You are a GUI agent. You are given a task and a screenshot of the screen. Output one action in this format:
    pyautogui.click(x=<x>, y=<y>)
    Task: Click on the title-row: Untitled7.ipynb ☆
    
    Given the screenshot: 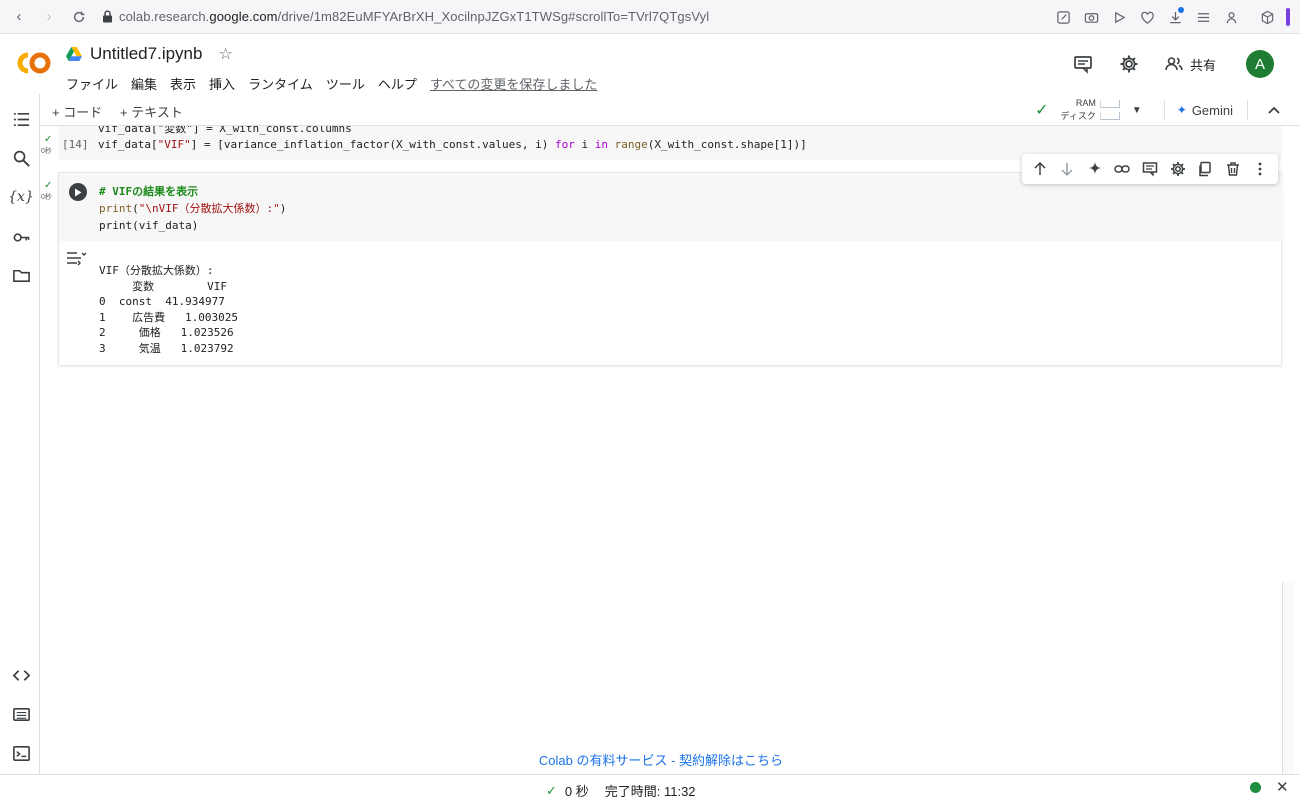 What is the action you would take?
    pyautogui.click(x=149, y=54)
    